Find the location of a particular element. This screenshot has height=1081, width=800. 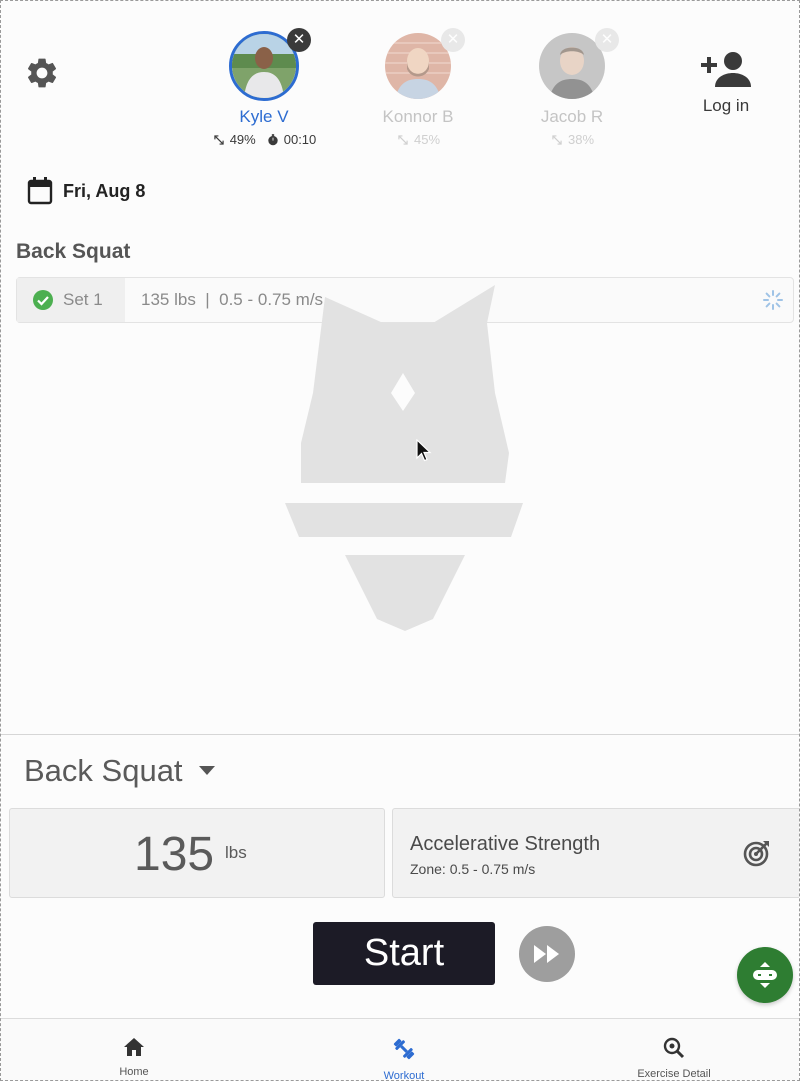

add-person-icon is located at coordinates (726, 69).